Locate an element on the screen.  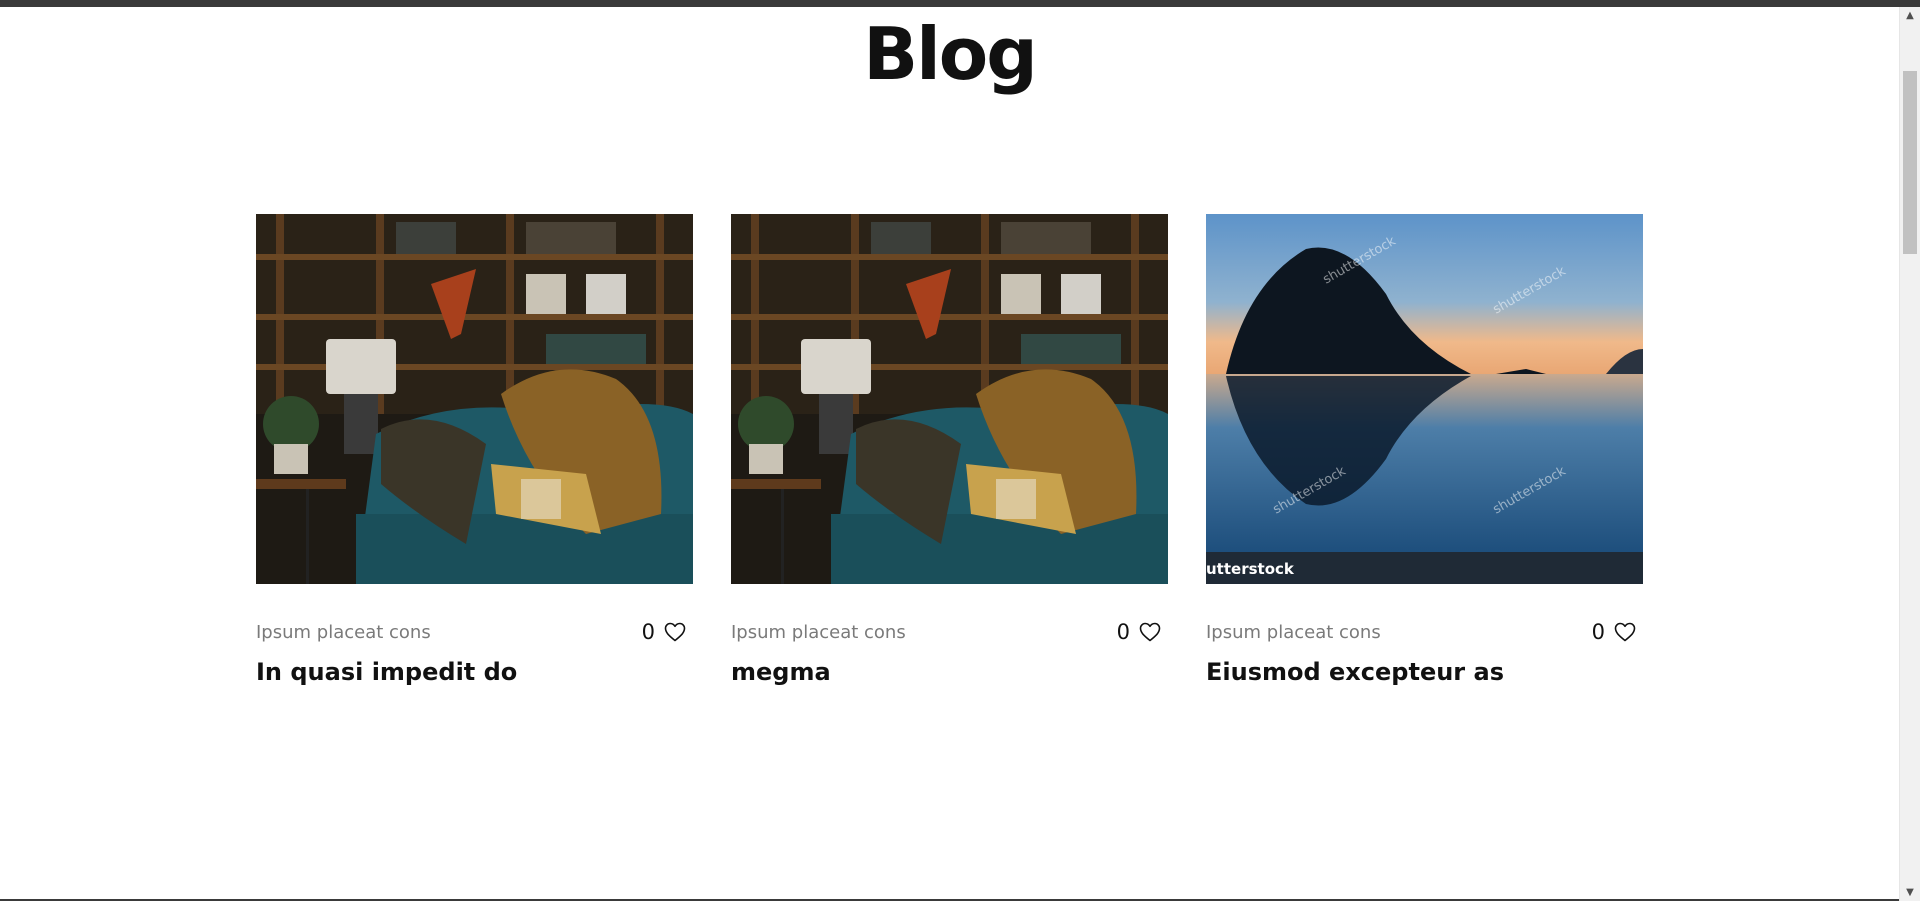
top-bar is located at coordinates (960, 3).